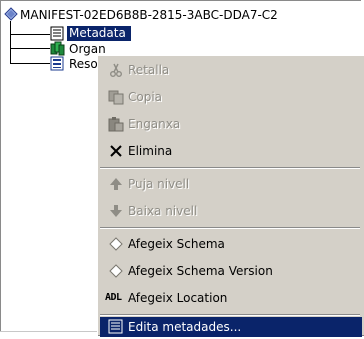 This screenshot has width=364, height=339. What do you see at coordinates (231, 184) in the screenshot?
I see `menu-item-move-up: Puja nivell` at bounding box center [231, 184].